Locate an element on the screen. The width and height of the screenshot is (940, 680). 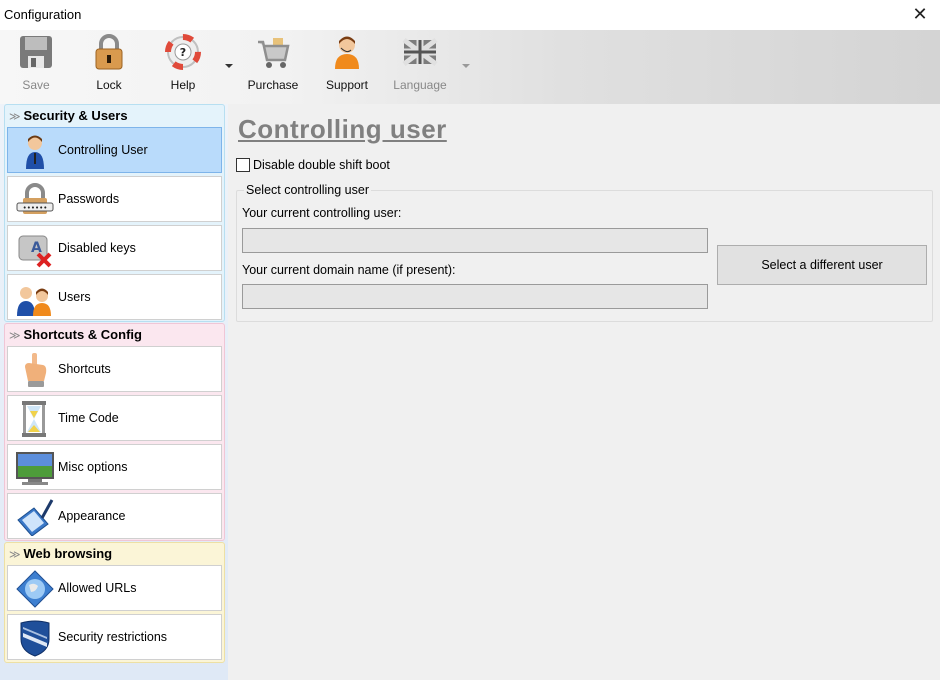
disable-double-shift-boot-label: Disable double shift boot is located at coordinates (321, 165).